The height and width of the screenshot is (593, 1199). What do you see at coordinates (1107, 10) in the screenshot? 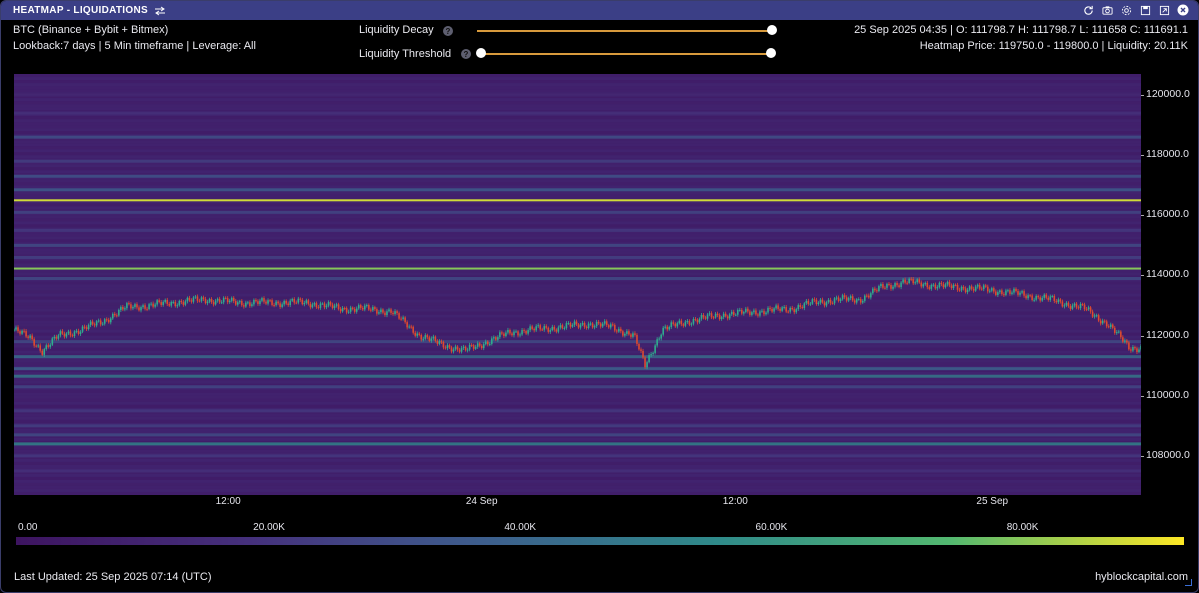
I see `camera-icon` at bounding box center [1107, 10].